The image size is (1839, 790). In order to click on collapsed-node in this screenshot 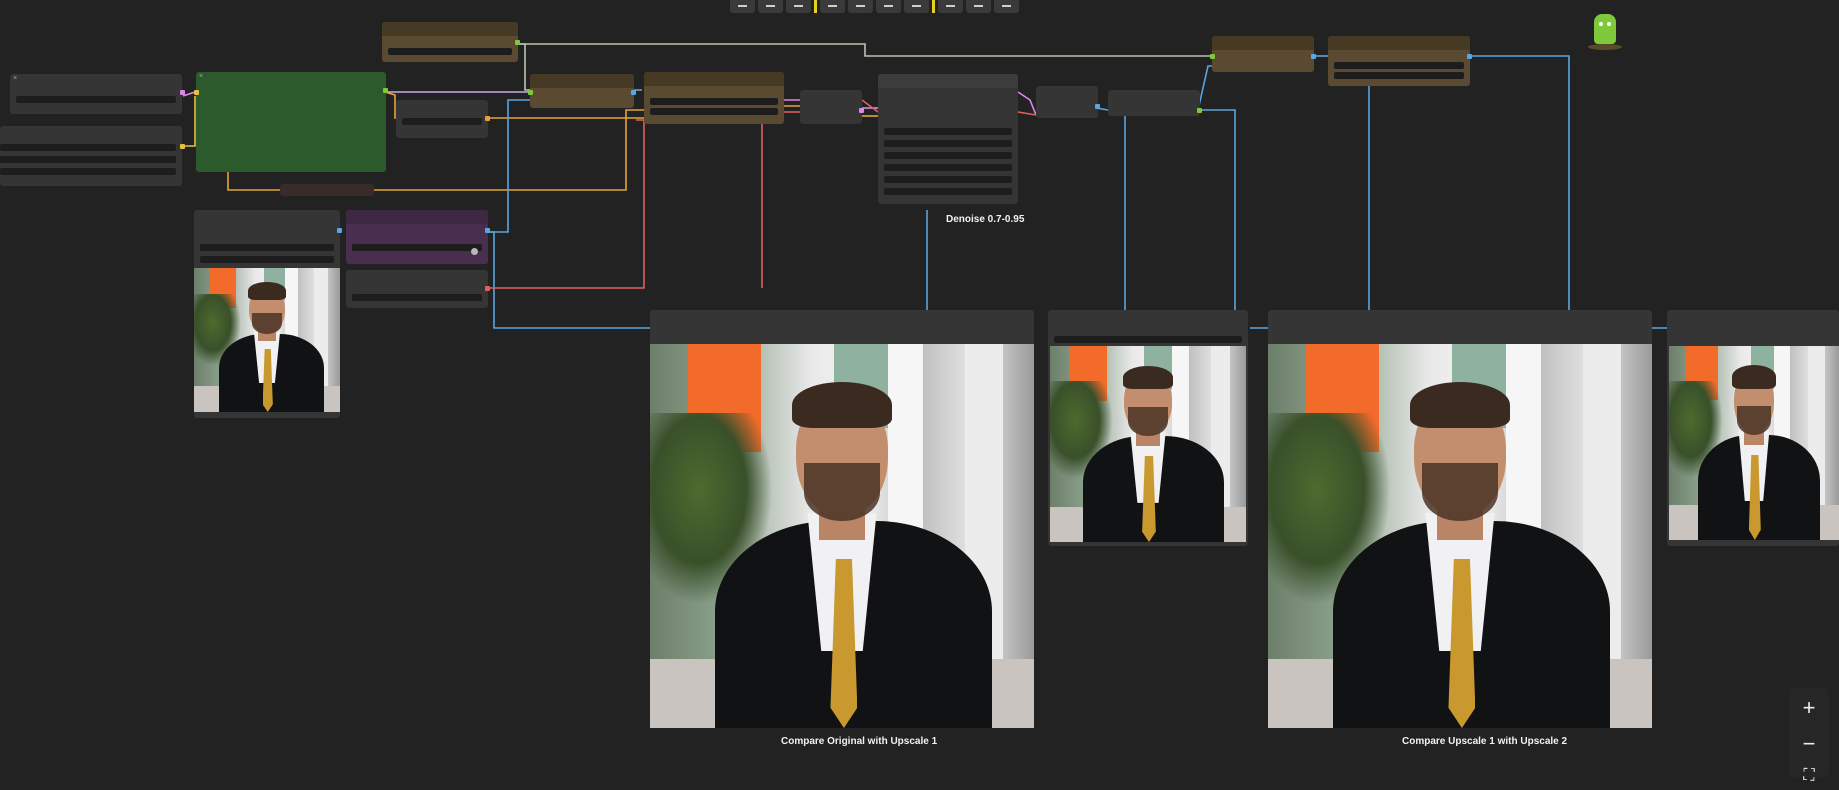, I will do `click(327, 190)`.